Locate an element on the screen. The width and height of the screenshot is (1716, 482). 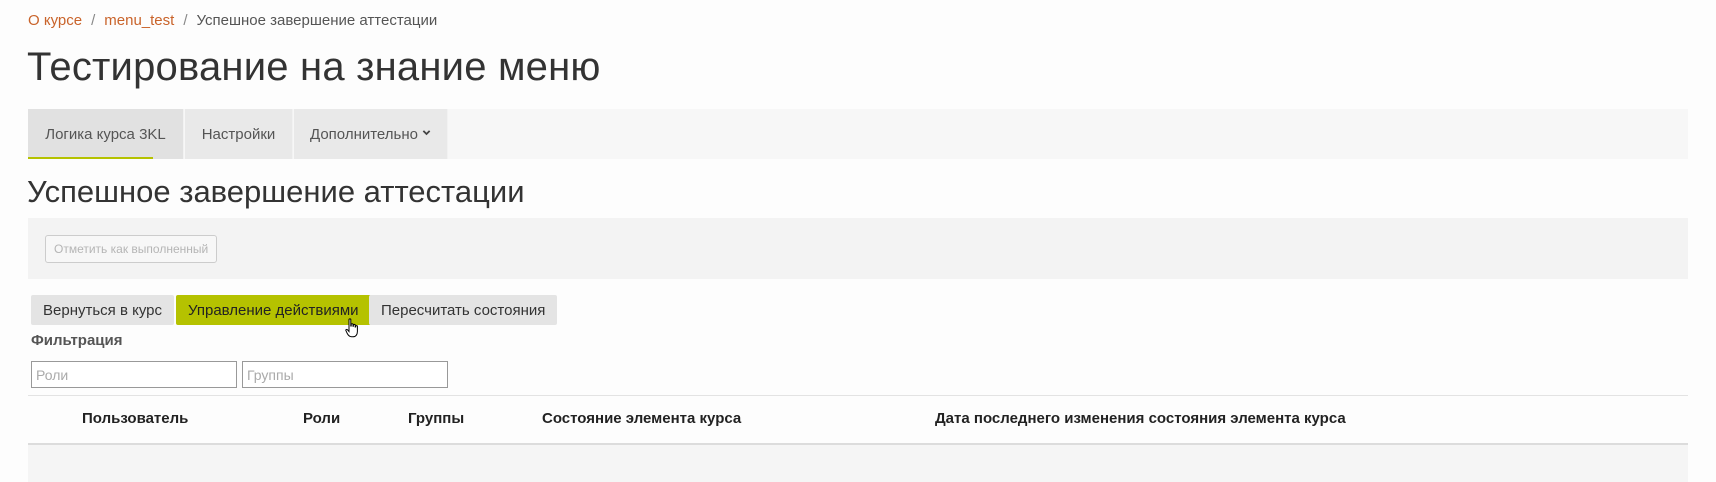
column-header-user: Пользователь is located at coordinates (135, 418).